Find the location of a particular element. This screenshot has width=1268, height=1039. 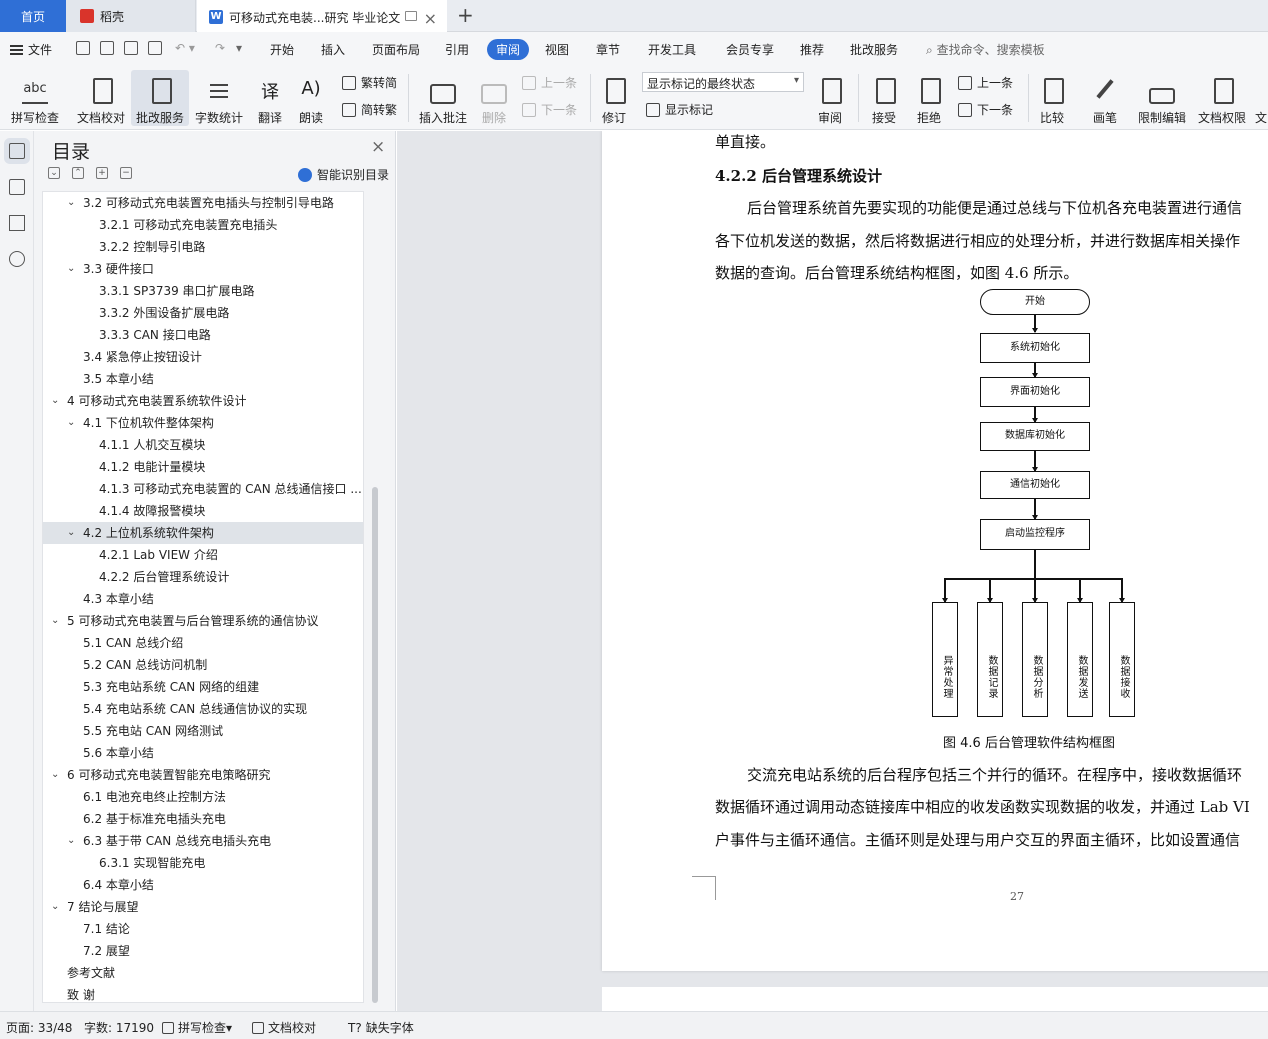

toc-item: 参考文献 is located at coordinates (203, 973).